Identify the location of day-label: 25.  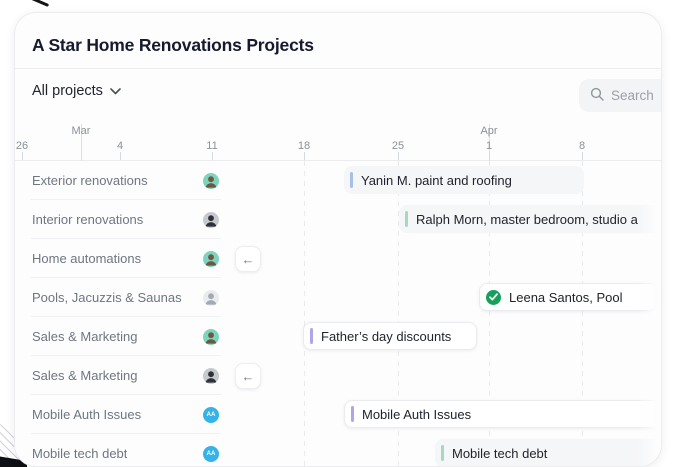
(398, 146).